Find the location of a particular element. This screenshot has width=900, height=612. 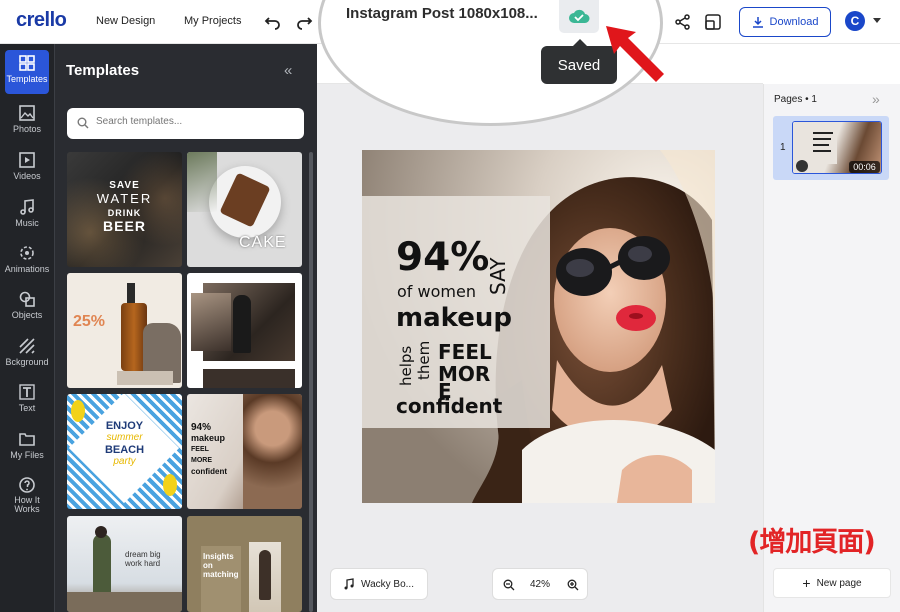

zoom-out-icon is located at coordinates (509, 585).